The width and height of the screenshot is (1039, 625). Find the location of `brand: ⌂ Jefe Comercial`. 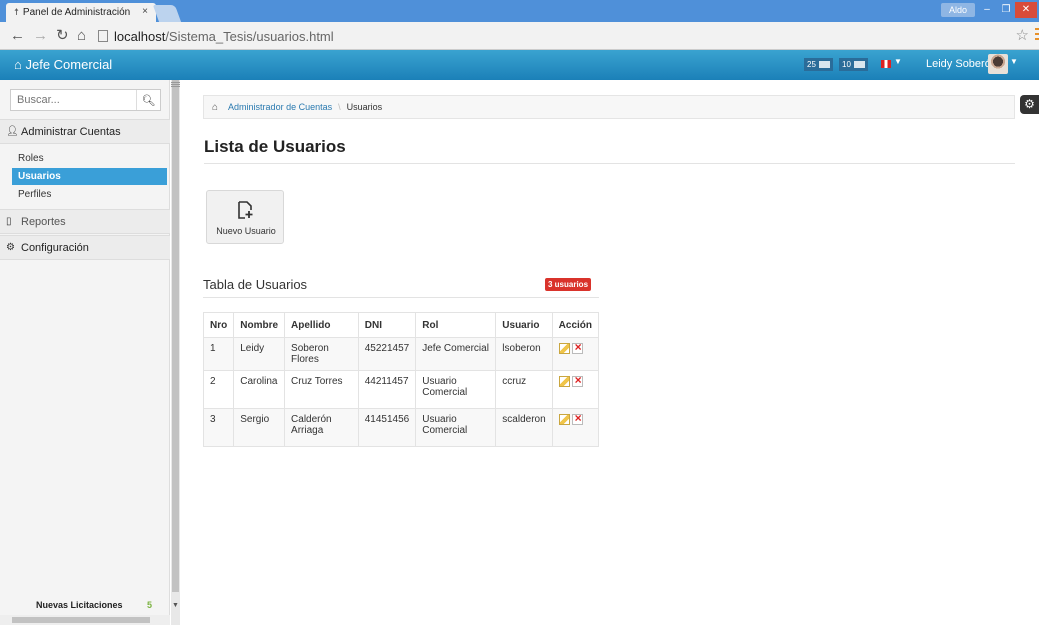

brand: ⌂ Jefe Comercial is located at coordinates (63, 64).